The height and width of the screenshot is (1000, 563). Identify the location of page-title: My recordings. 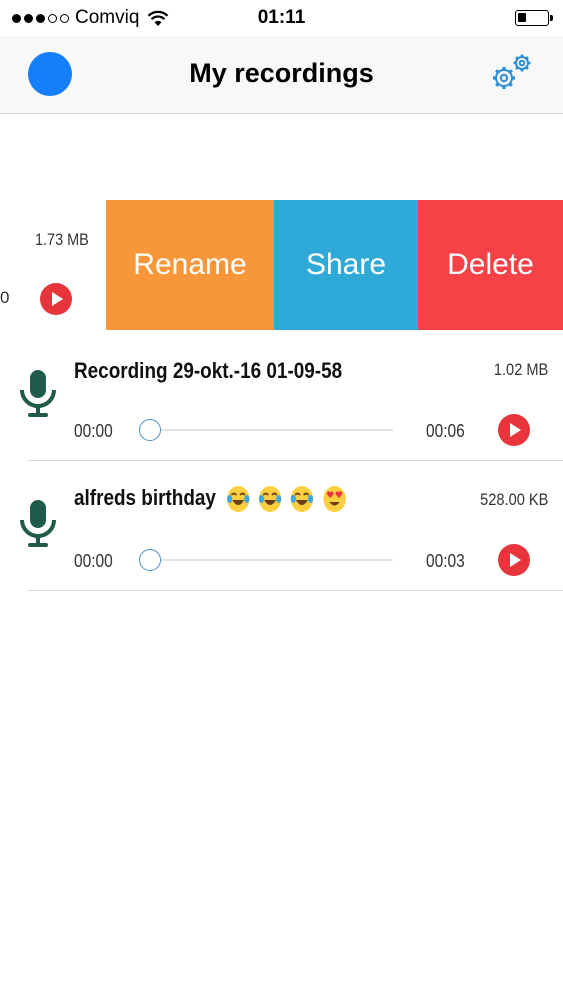
(281, 73).